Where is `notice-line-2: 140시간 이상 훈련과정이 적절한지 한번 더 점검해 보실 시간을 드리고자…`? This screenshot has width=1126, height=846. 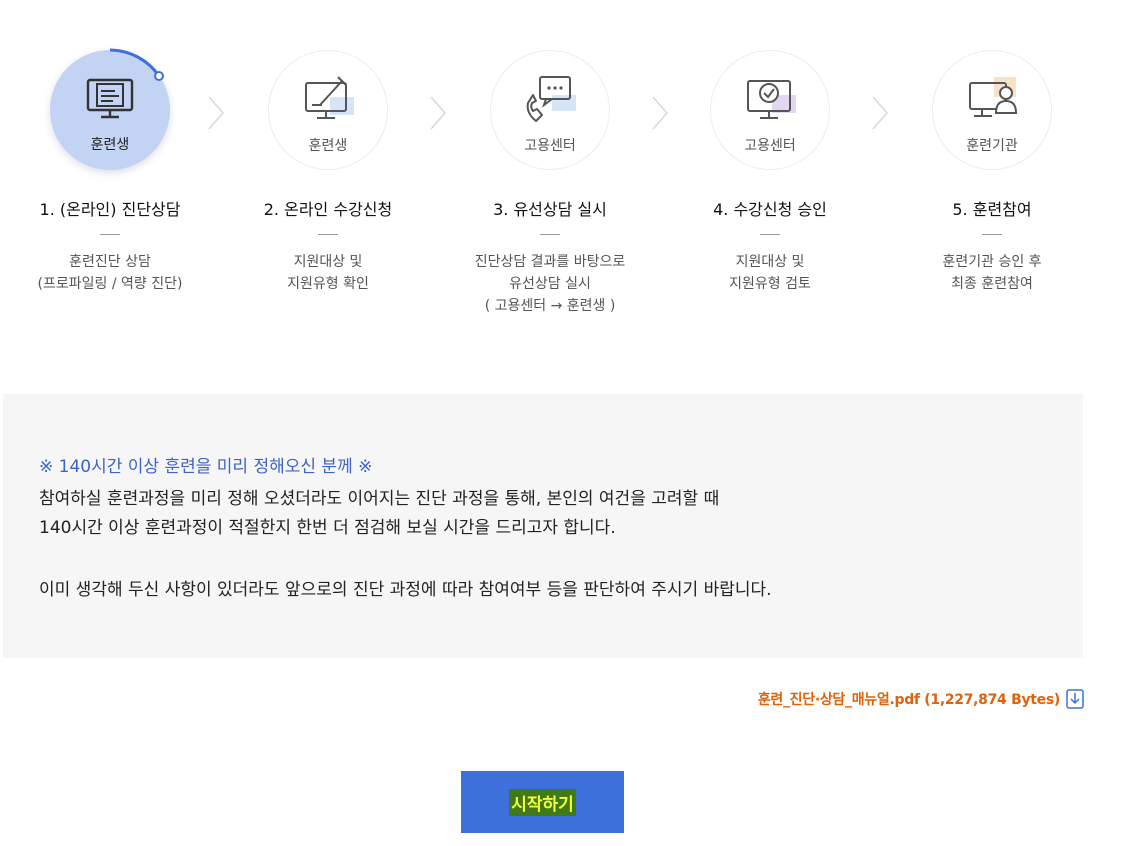
notice-line-2: 140시간 이상 훈련과정이 적절한지 한번 더 점검해 보실 시간을 드리고자… is located at coordinates (327, 528).